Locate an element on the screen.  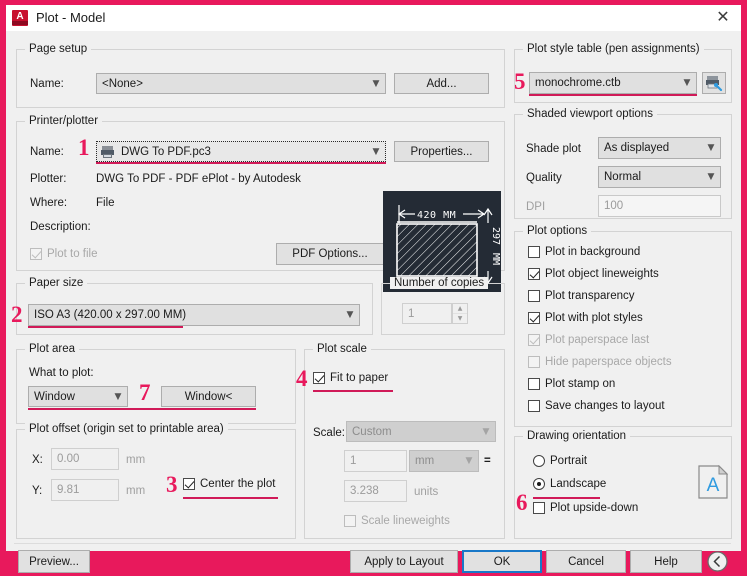
scale-denominator-input: 3.238 is located at coordinates (375, 491).